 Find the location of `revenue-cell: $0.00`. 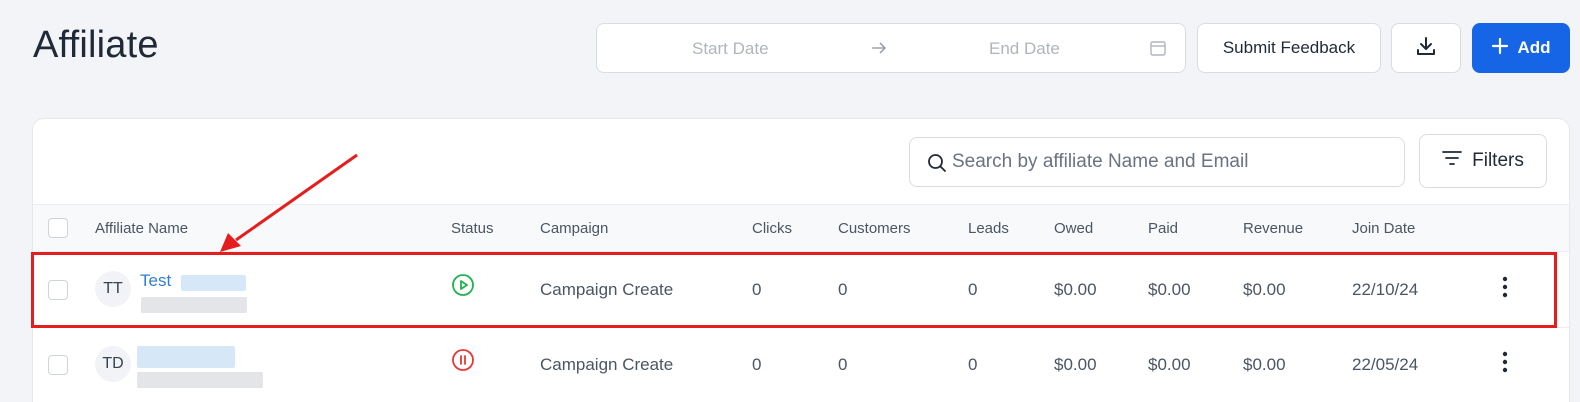

revenue-cell: $0.00 is located at coordinates (1264, 364).